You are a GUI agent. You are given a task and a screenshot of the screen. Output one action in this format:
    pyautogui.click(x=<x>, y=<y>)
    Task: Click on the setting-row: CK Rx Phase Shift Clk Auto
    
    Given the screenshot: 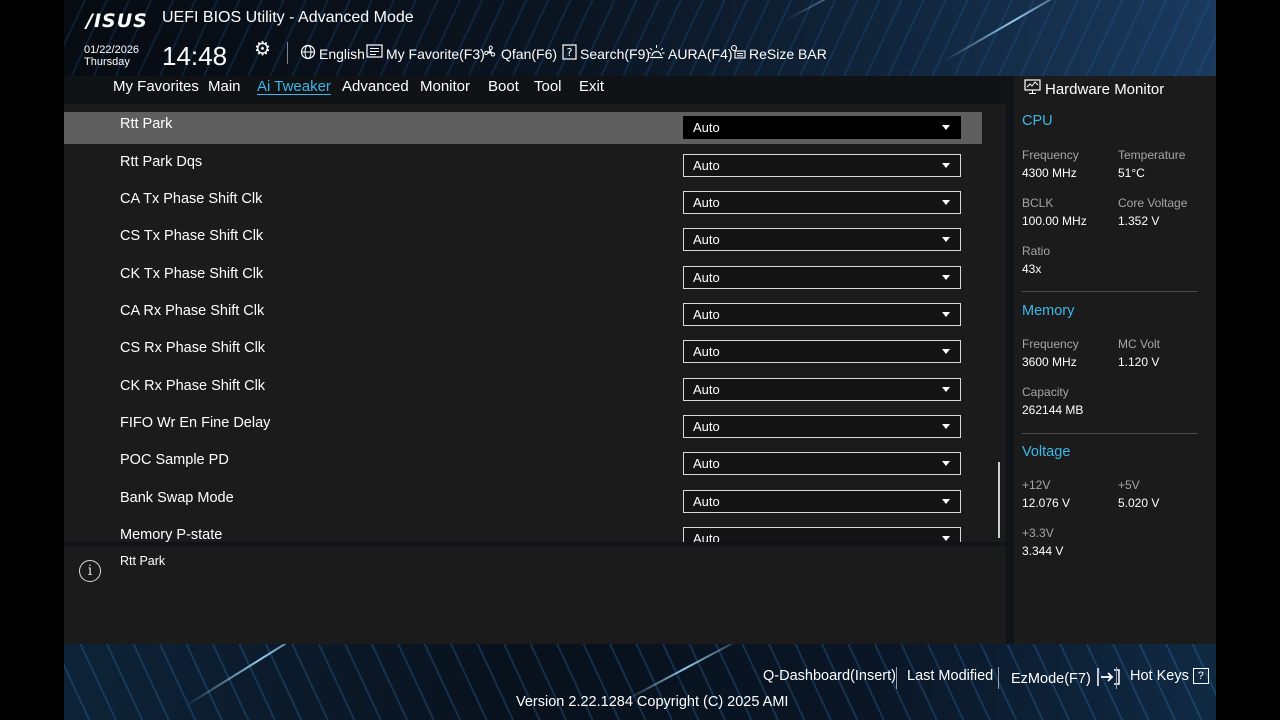 What is the action you would take?
    pyautogui.click(x=523, y=390)
    